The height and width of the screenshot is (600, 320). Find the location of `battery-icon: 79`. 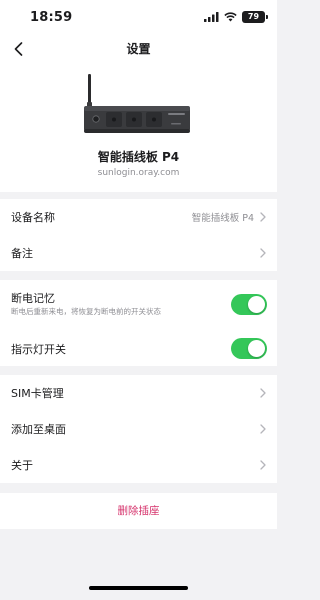

battery-icon: 79 is located at coordinates (255, 17).